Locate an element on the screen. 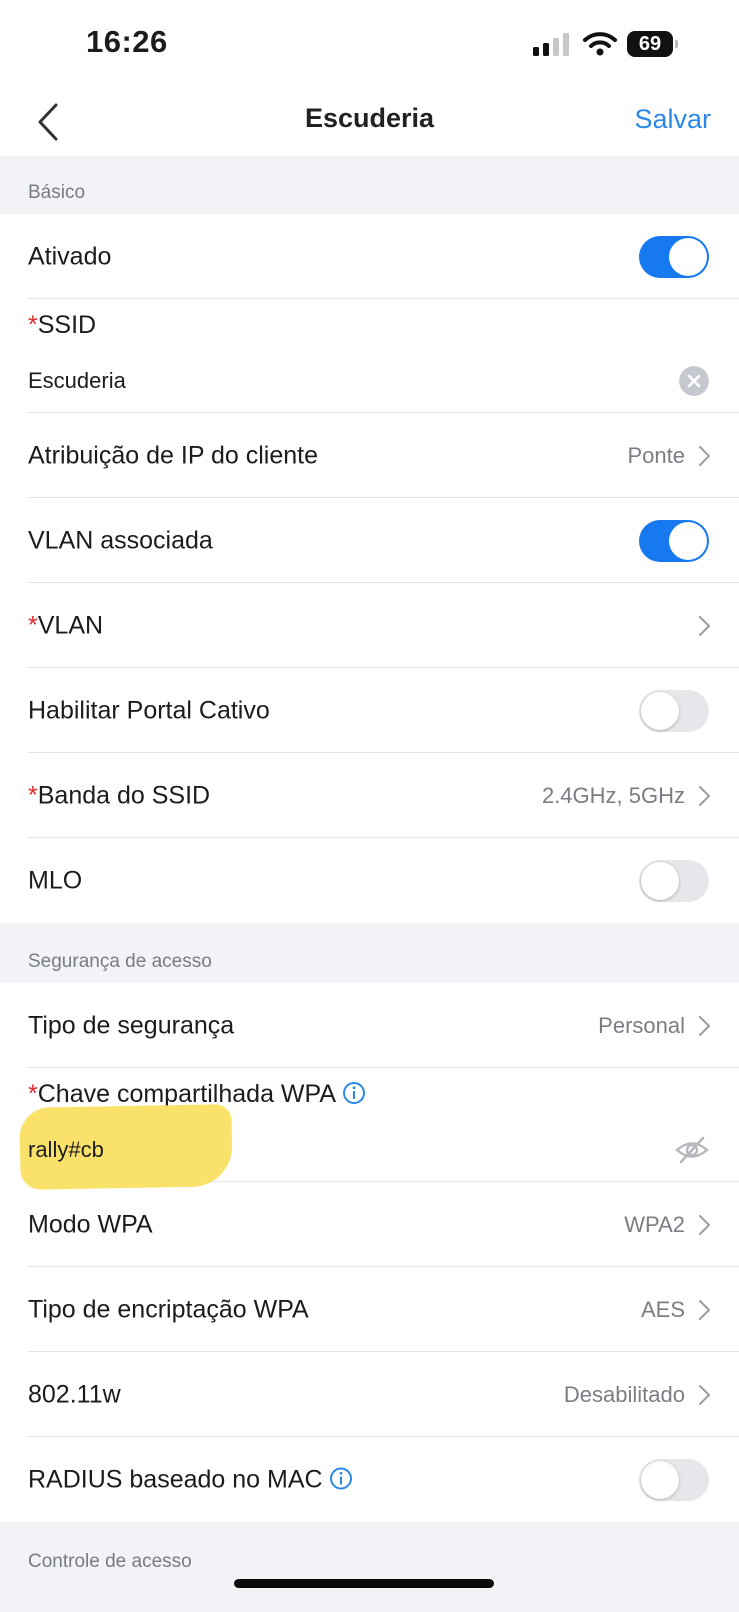 This screenshot has width=739, height=1612. row-wpa-encryption: Tipo de encriptação WPA AES is located at coordinates (369, 1309).